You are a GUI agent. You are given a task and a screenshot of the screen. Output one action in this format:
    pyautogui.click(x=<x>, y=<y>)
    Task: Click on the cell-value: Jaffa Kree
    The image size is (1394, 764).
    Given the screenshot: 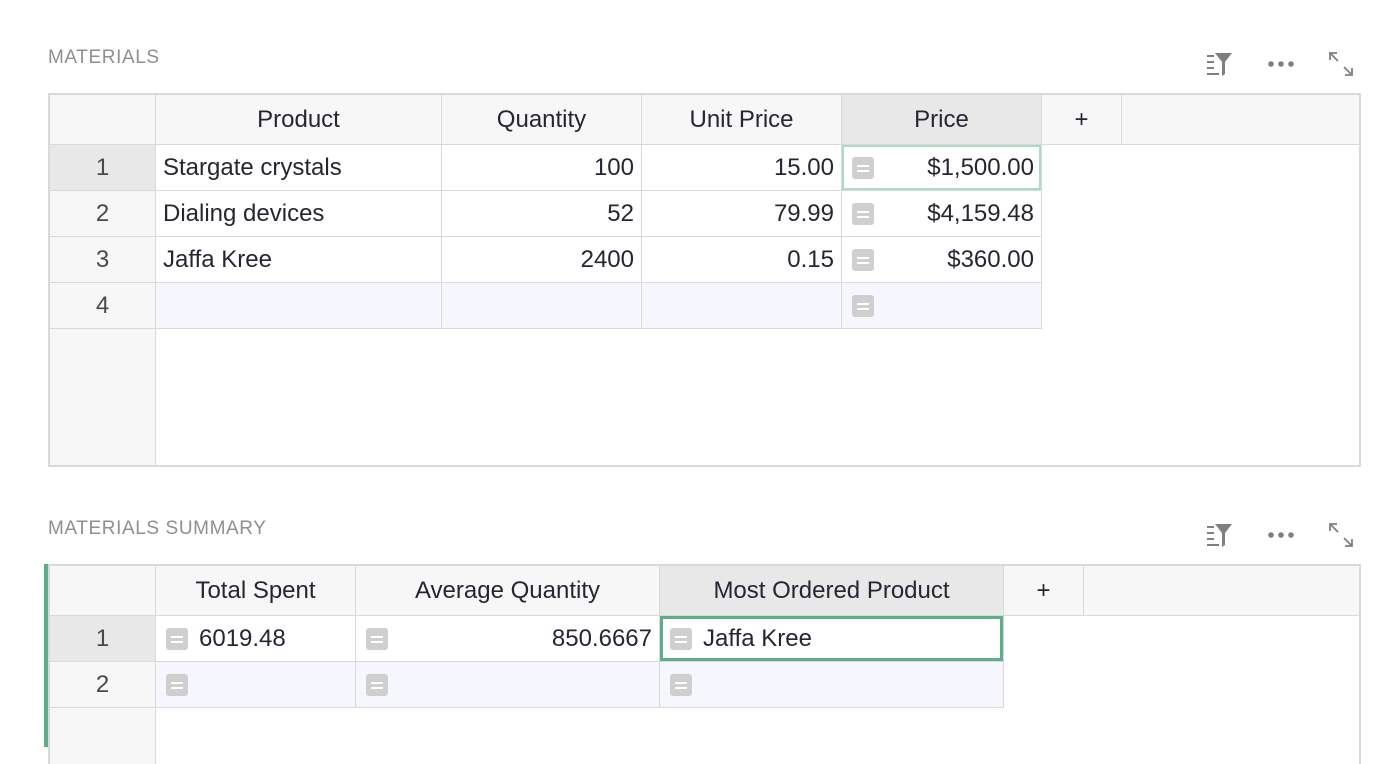 What is the action you would take?
    pyautogui.click(x=757, y=638)
    